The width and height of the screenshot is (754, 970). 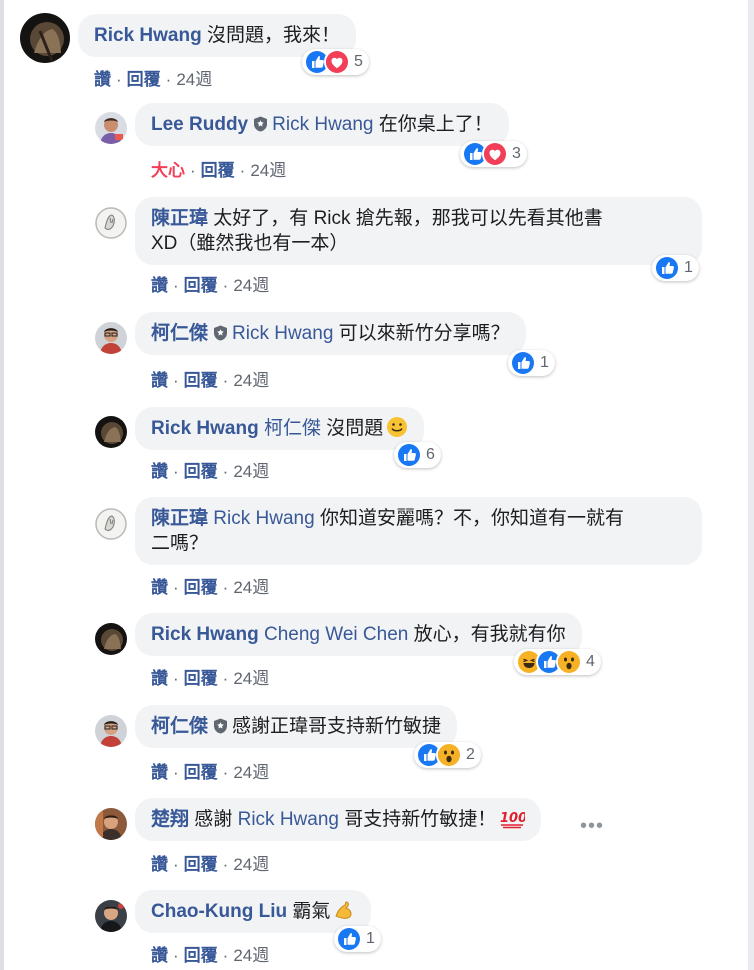 I want to click on like-icon, so click(x=523, y=363).